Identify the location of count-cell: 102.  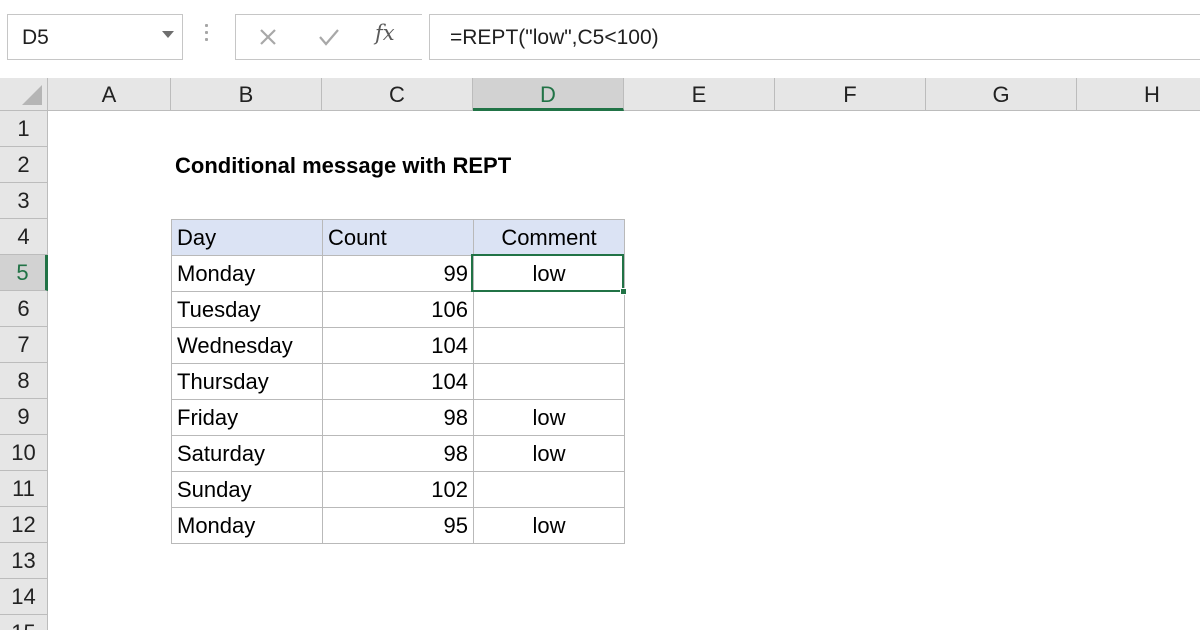
(398, 489).